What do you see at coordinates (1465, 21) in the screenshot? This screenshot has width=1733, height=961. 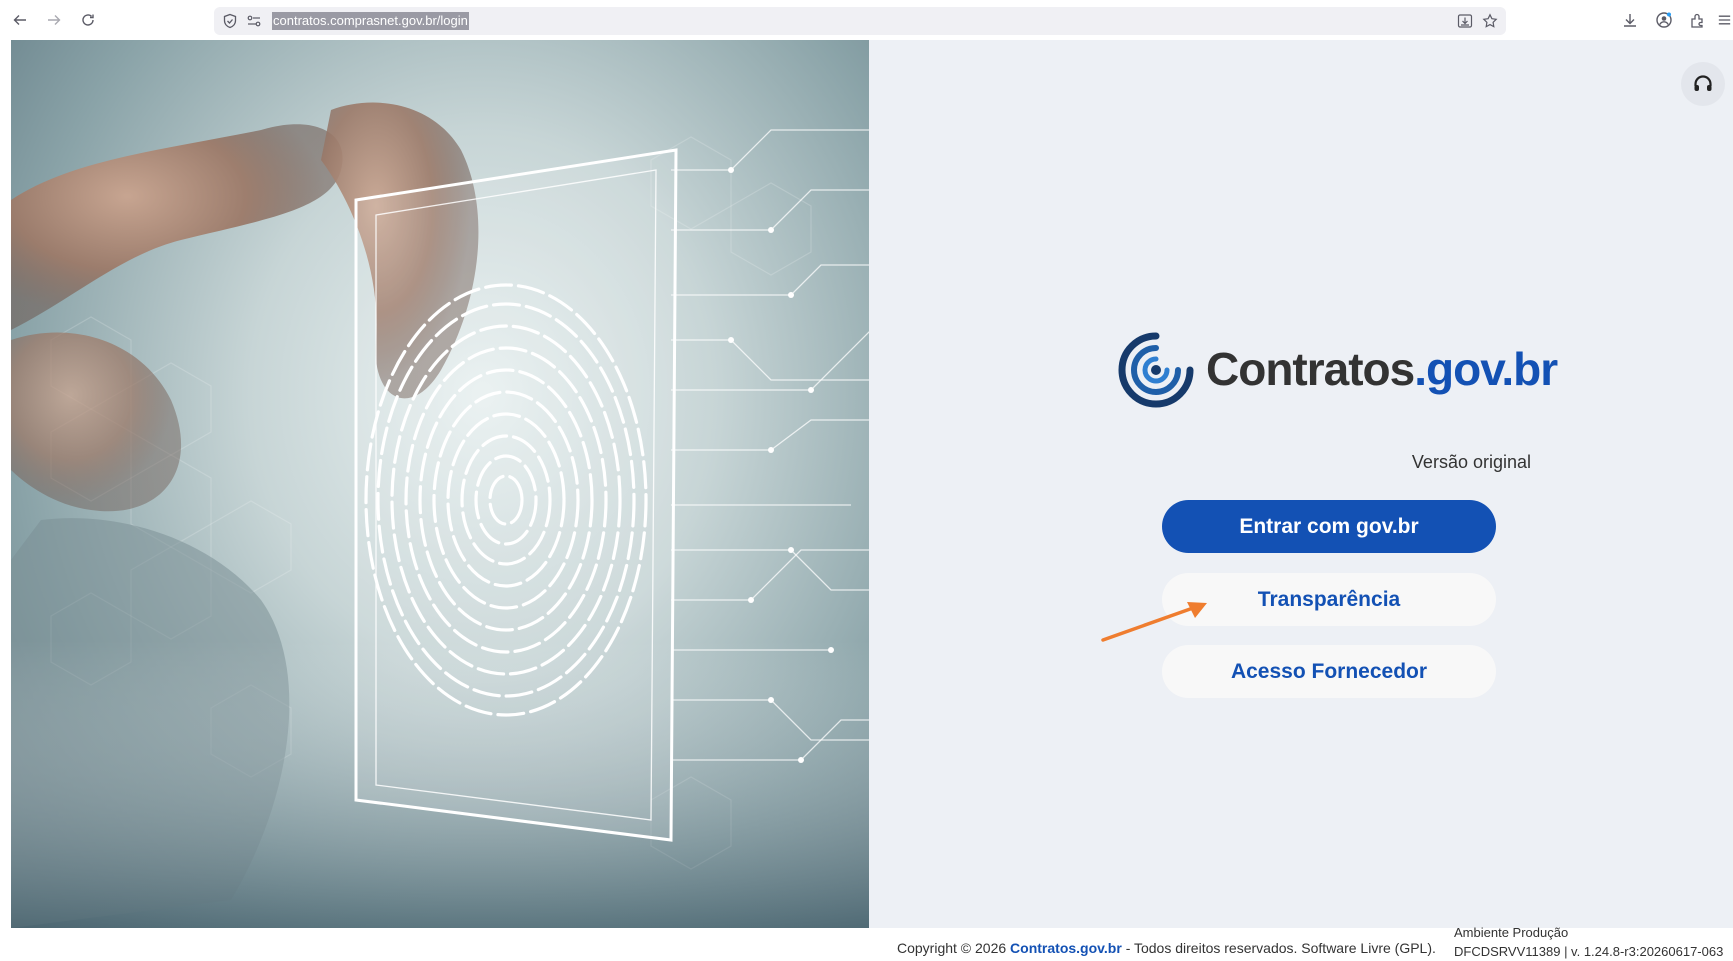 I see `install-app-icon` at bounding box center [1465, 21].